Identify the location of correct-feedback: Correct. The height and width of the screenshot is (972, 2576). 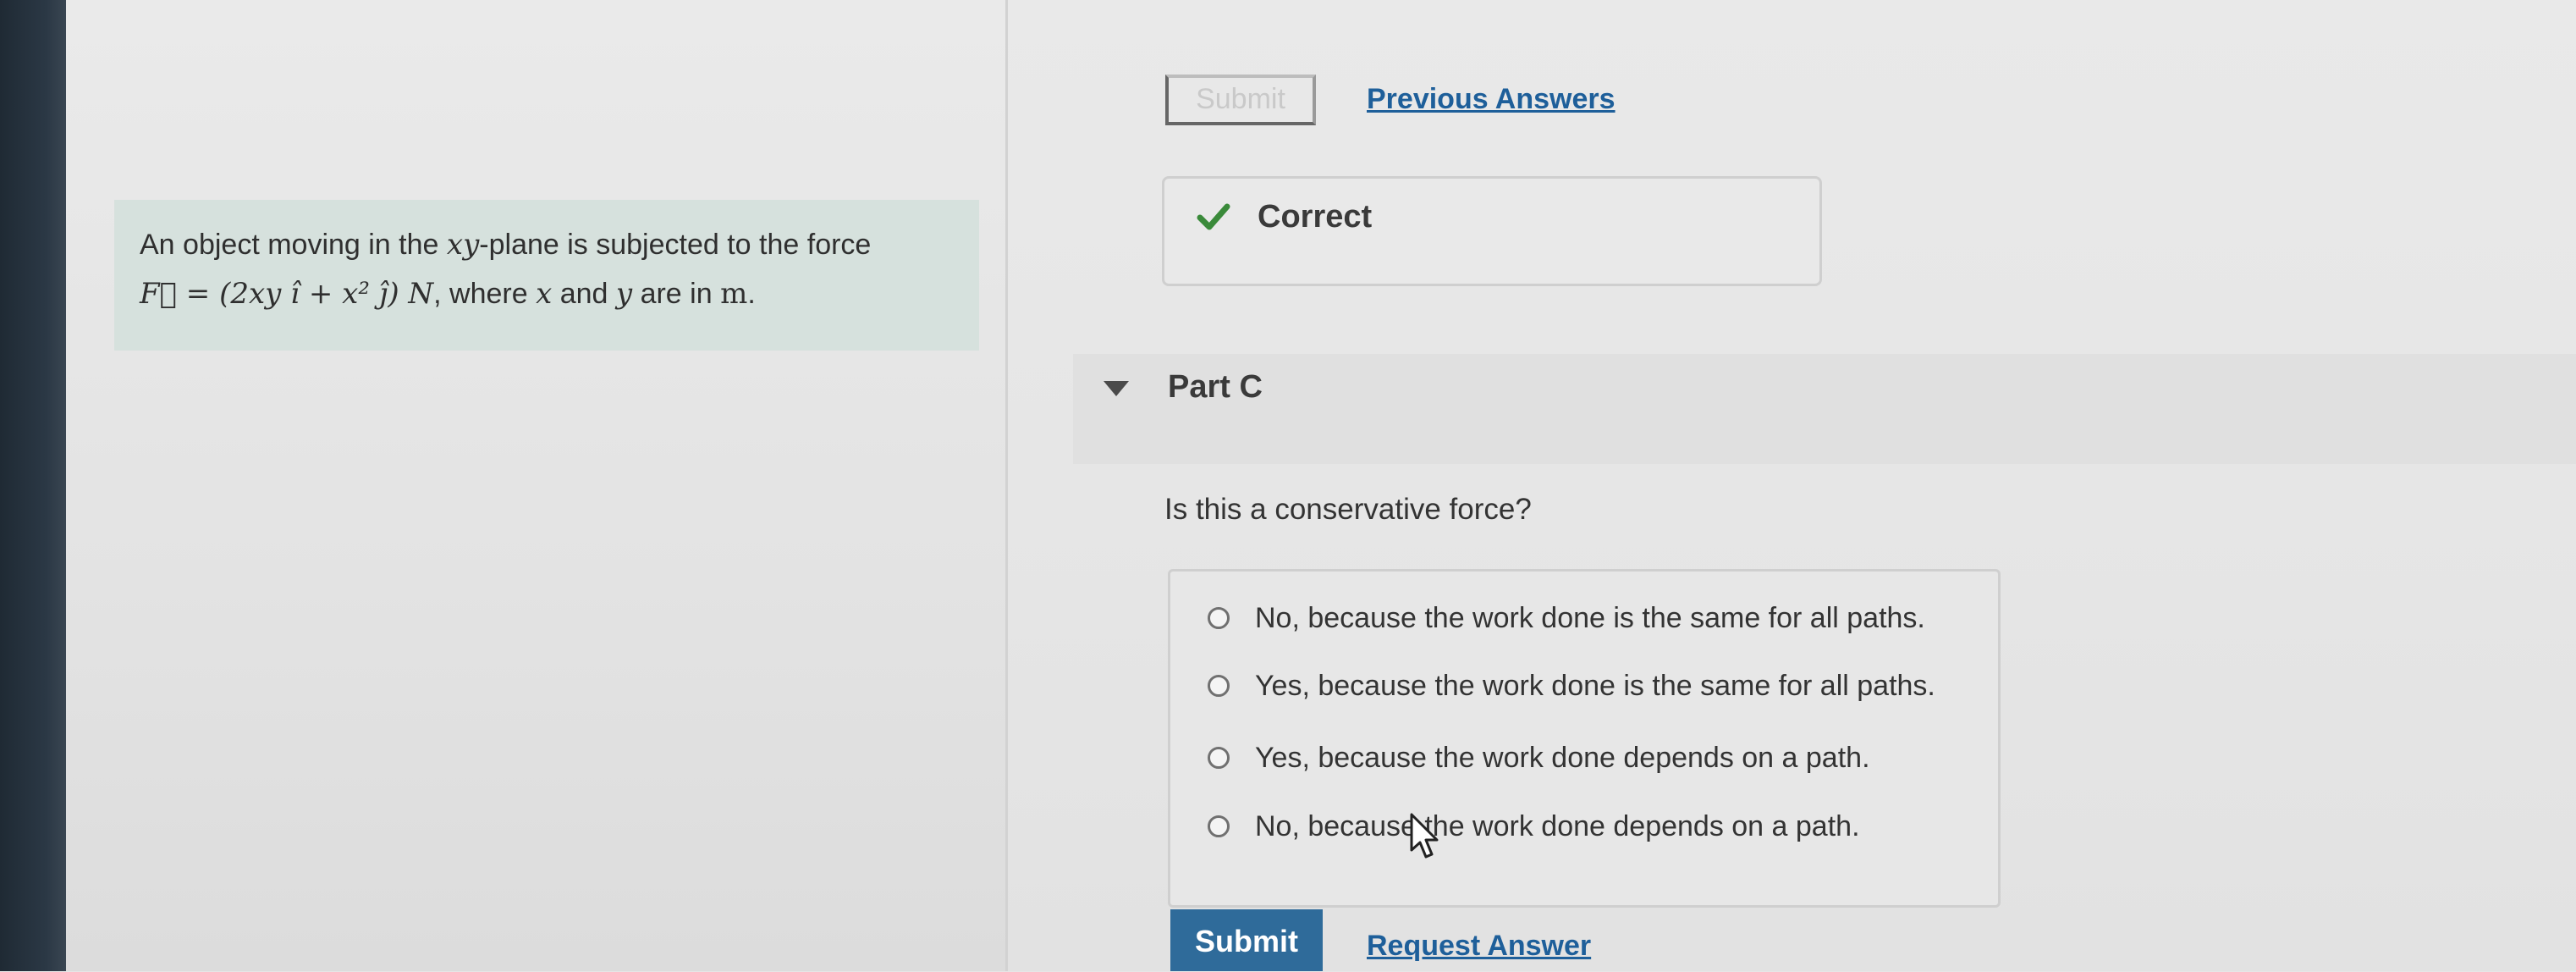
(1492, 231).